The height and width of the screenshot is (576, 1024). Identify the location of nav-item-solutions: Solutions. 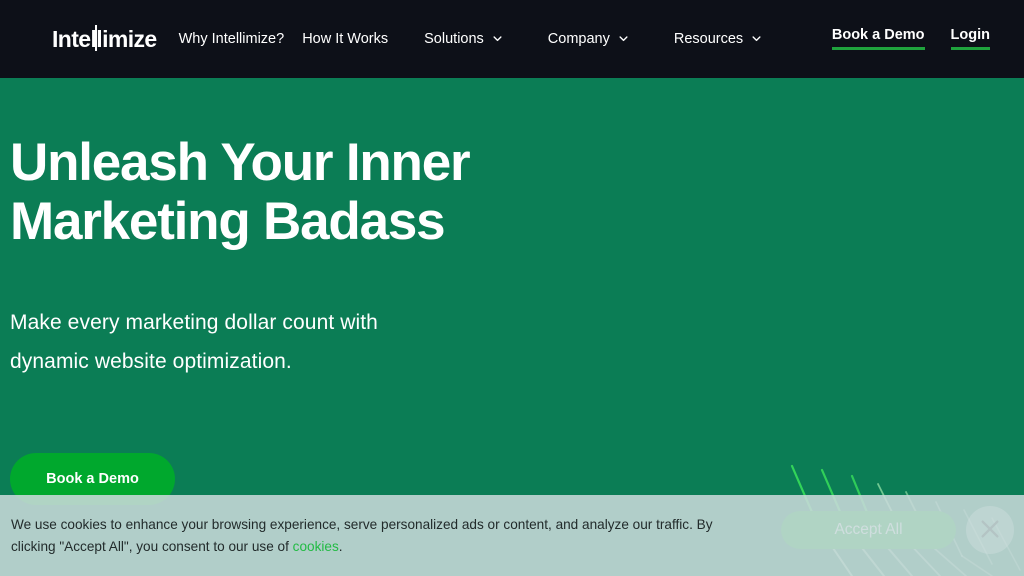
(463, 39).